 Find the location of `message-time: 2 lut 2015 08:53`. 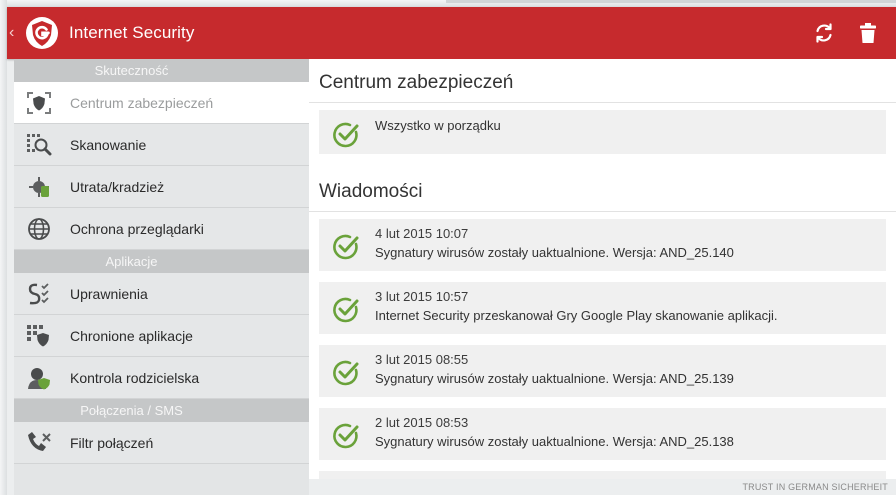

message-time: 2 lut 2015 08:53 is located at coordinates (422, 422).